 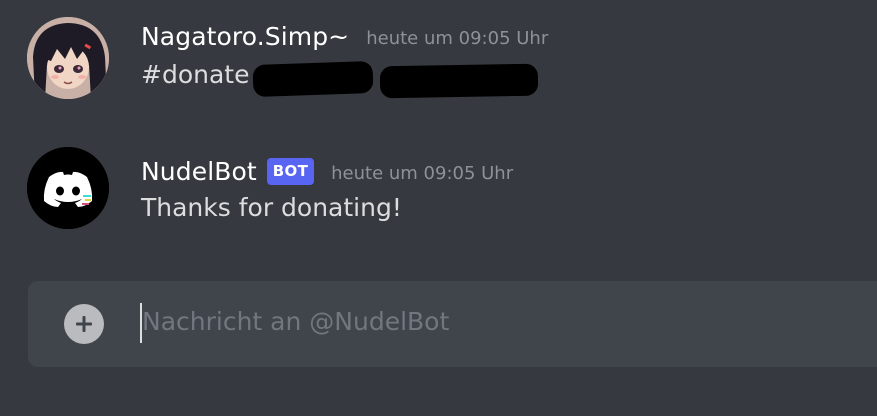 I want to click on message-header: Nagatoro.Simp~ heute um 09:05 Uhr, so click(x=344, y=36).